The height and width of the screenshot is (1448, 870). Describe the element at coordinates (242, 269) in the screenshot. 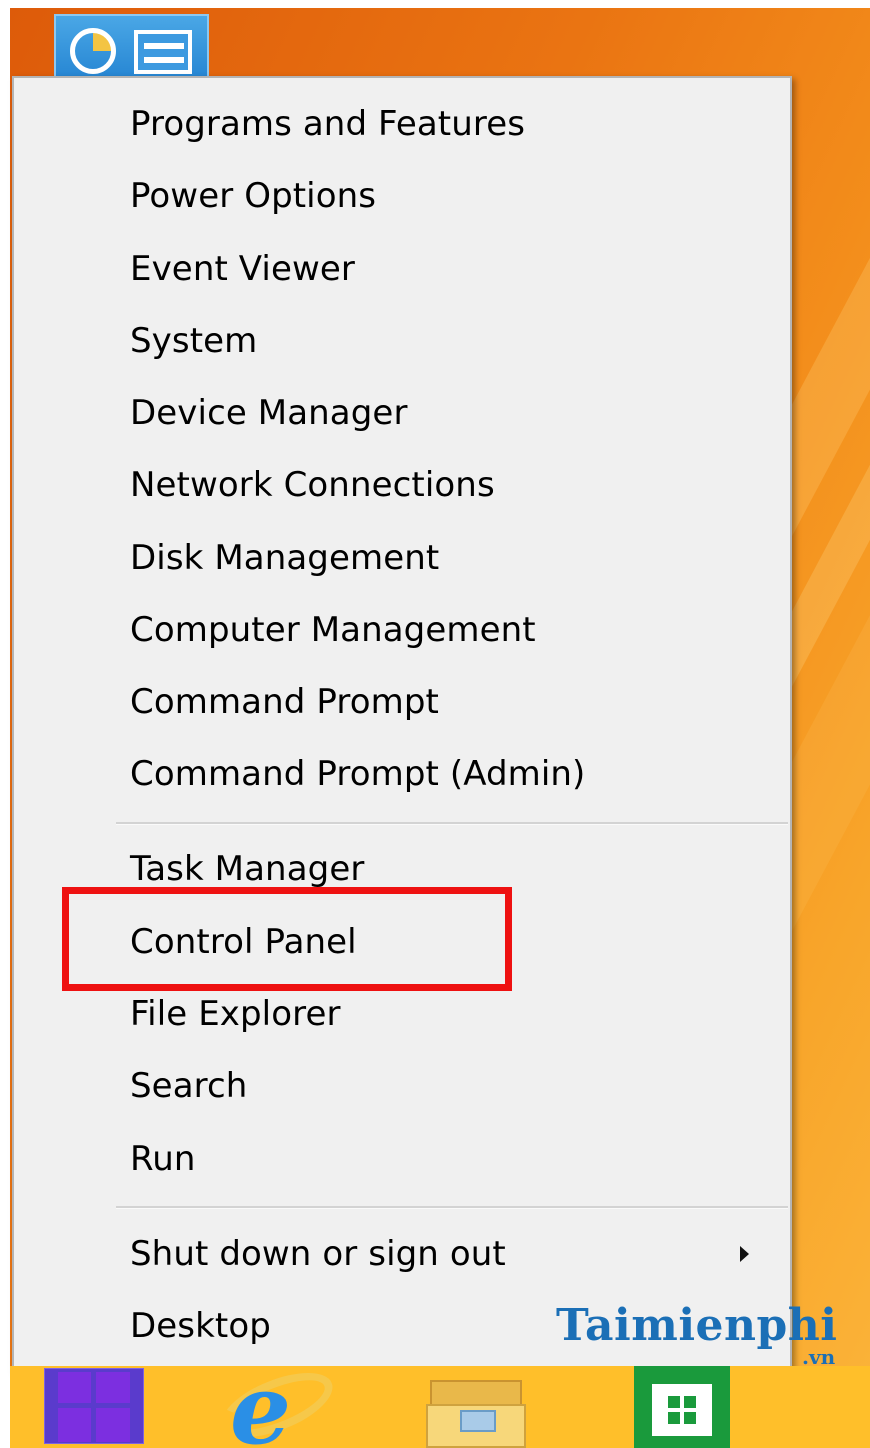

I see `menu-item-label: Event Viewer` at that location.